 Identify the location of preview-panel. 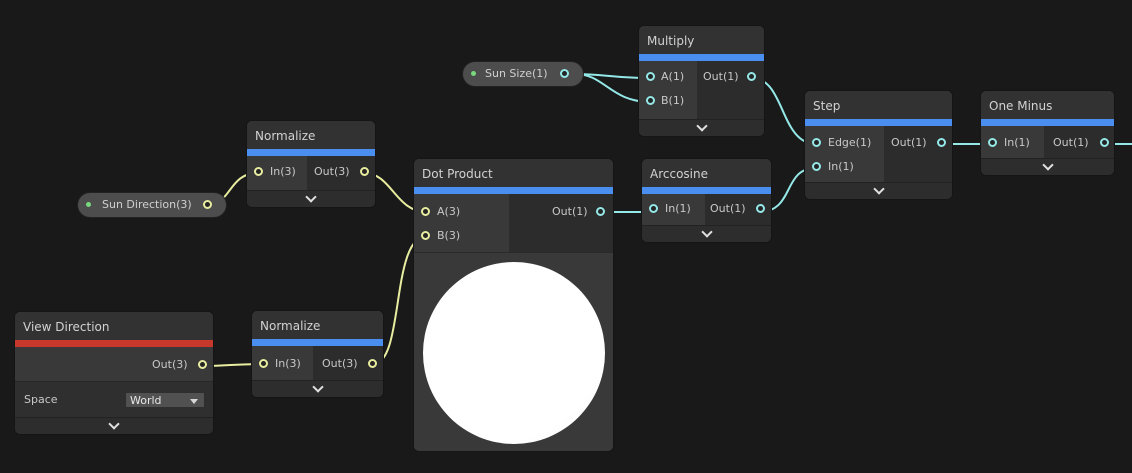
(513, 351).